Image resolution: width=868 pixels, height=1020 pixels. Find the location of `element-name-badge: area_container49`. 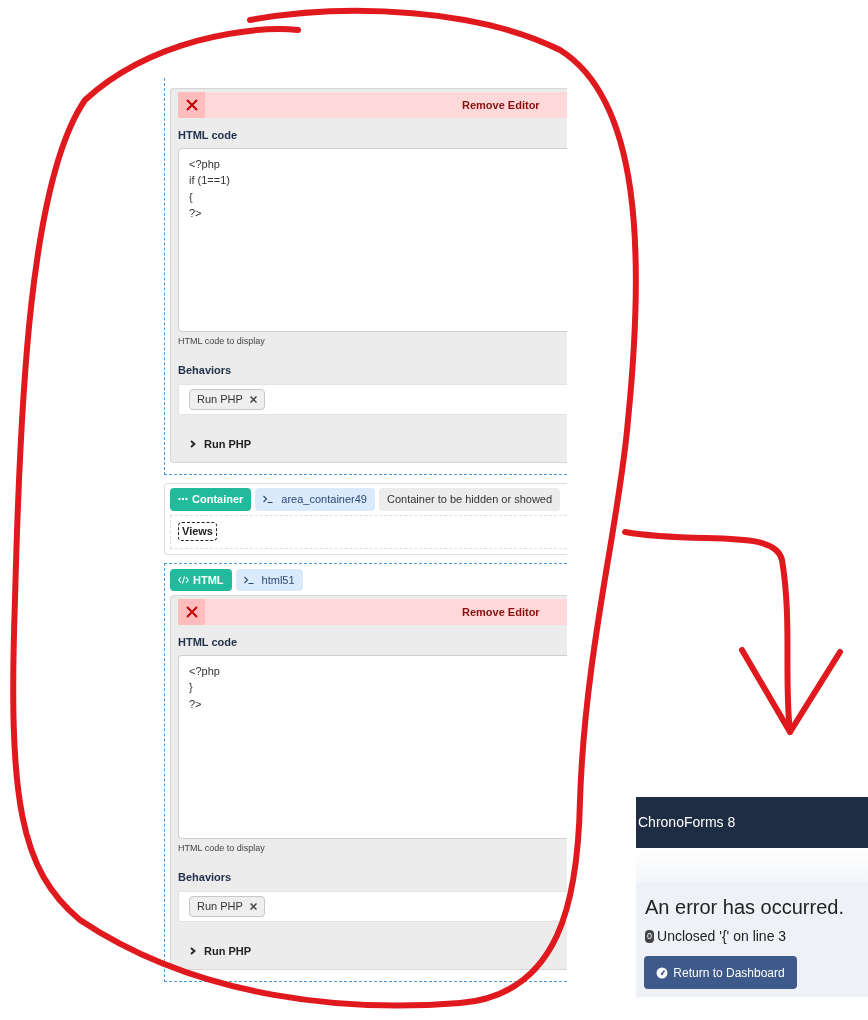

element-name-badge: area_container49 is located at coordinates (315, 499).